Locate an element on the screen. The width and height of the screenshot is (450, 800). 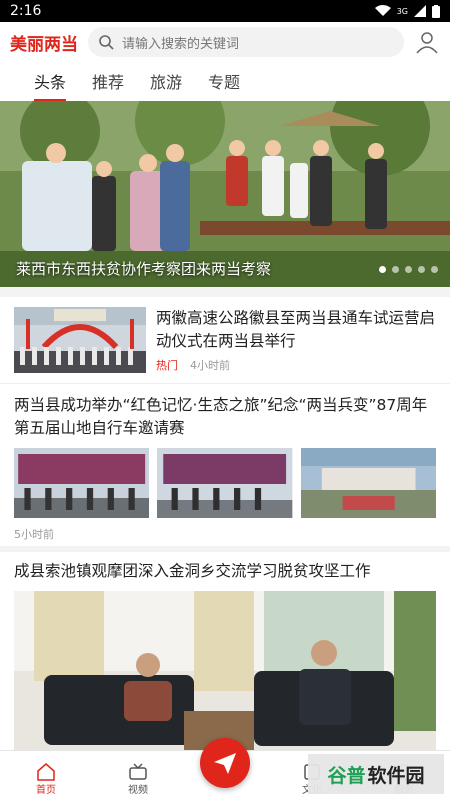
news-time: 5小时前 is located at coordinates (34, 534).